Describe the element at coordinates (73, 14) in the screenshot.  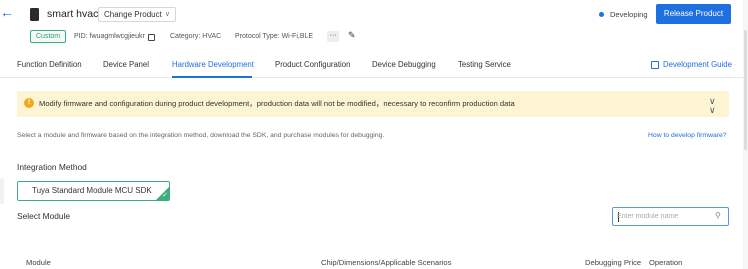
I see `product-name: smart hvac` at that location.